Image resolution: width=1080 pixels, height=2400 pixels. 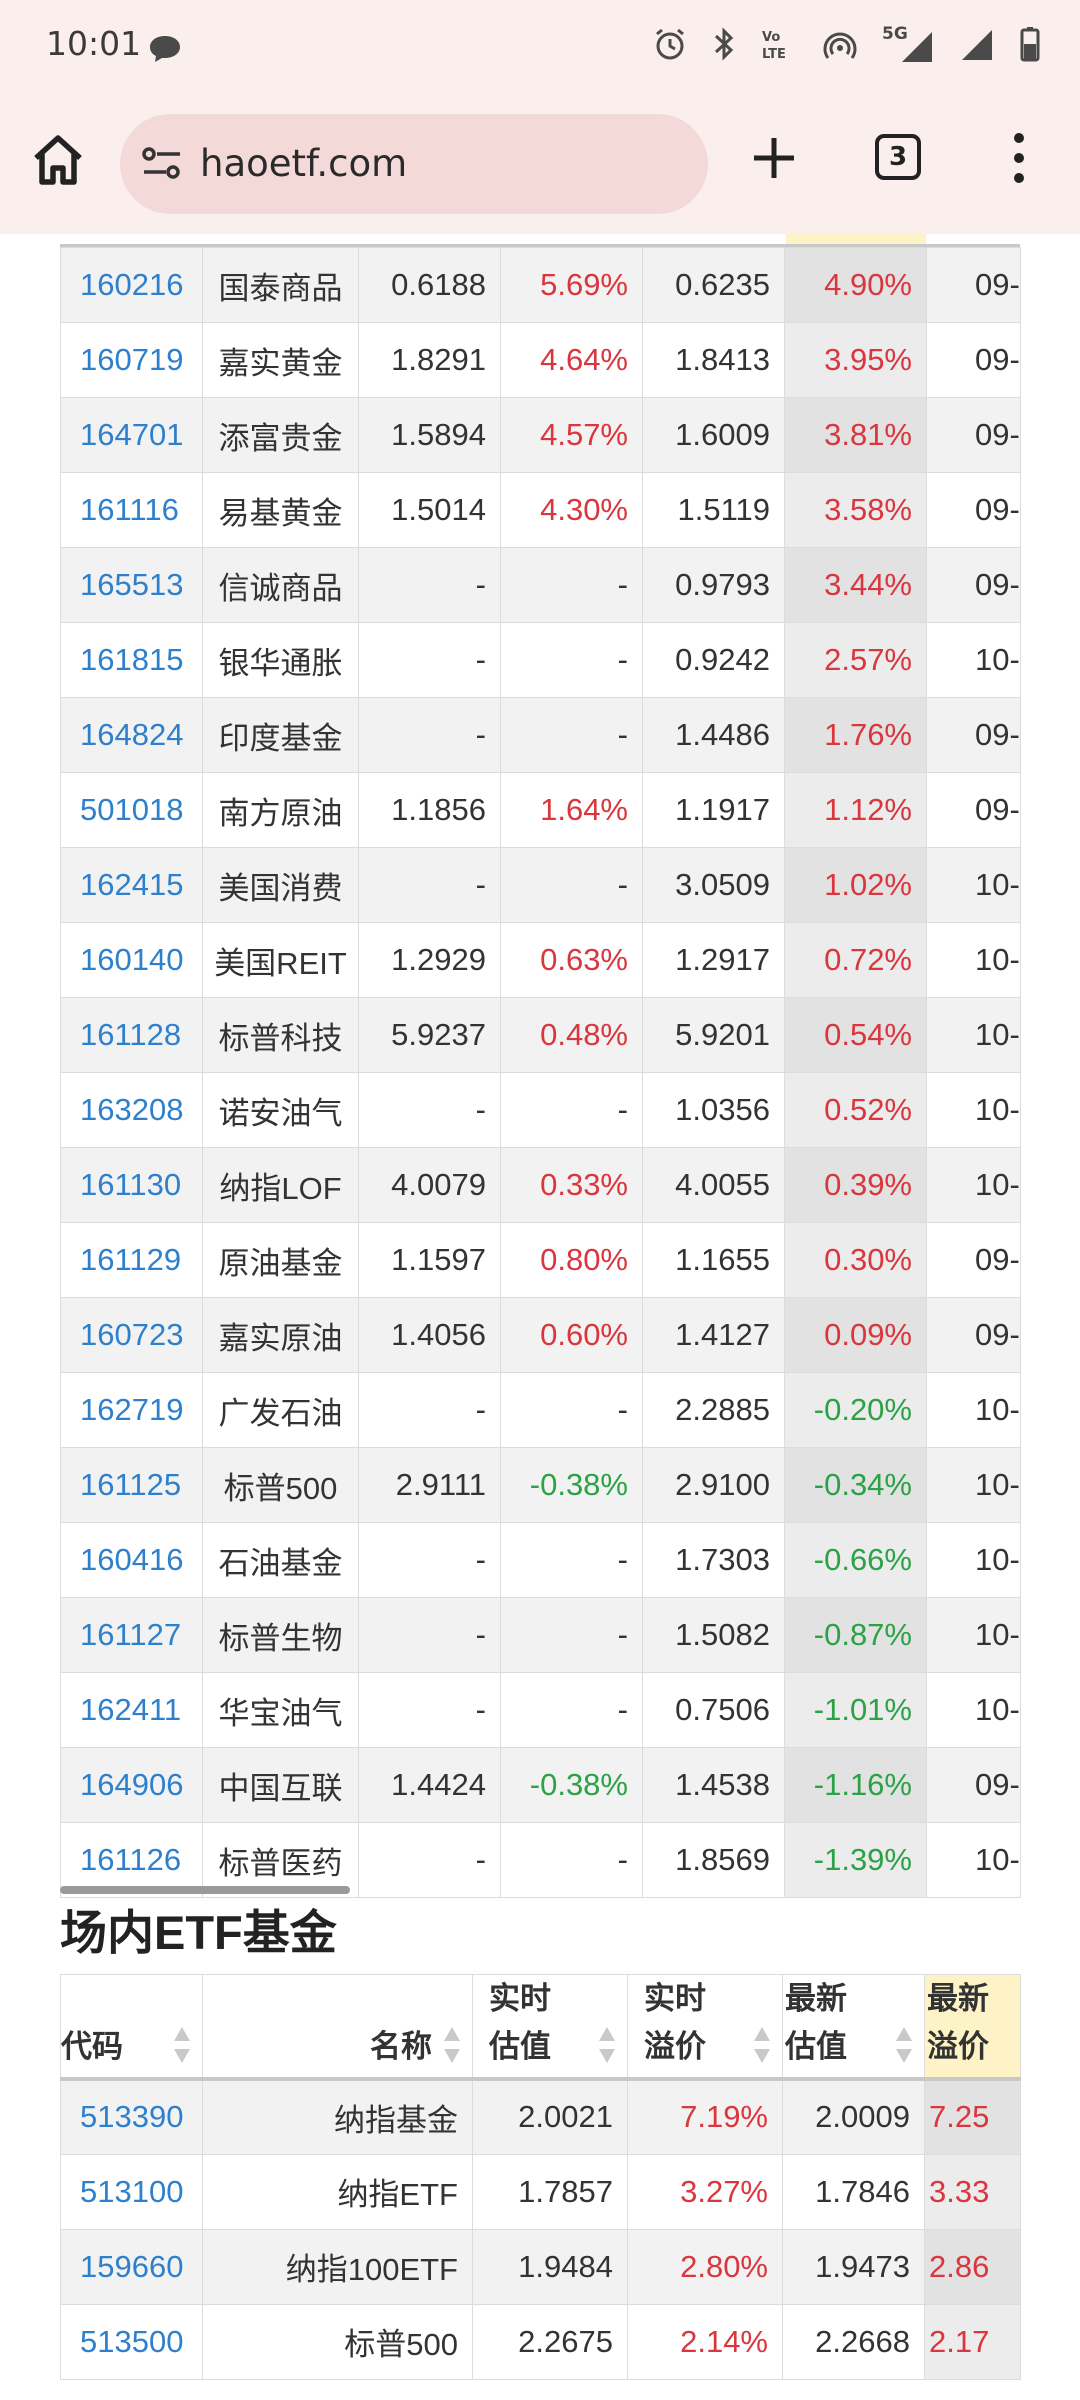 What do you see at coordinates (571, 510) in the screenshot?
I see `realtime-premium: 4.30%` at bounding box center [571, 510].